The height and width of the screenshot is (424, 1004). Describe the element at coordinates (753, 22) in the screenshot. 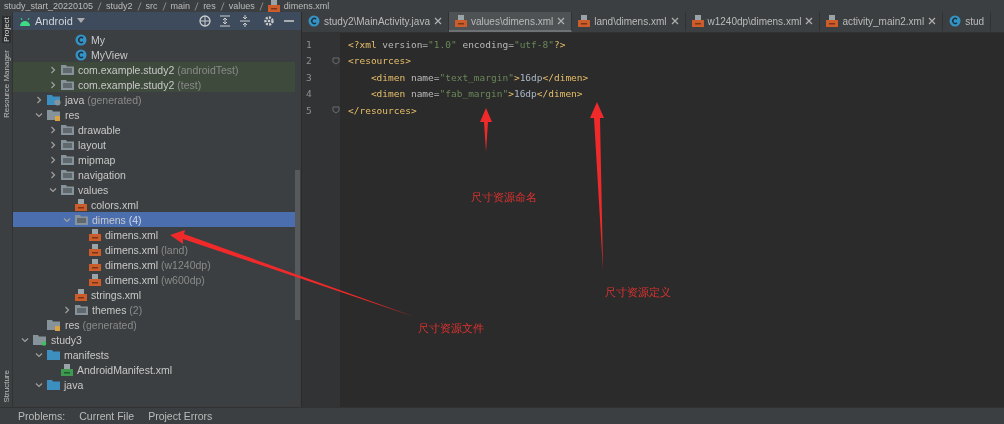

I see `editor-tab: w1240dp\dimens.xml` at that location.